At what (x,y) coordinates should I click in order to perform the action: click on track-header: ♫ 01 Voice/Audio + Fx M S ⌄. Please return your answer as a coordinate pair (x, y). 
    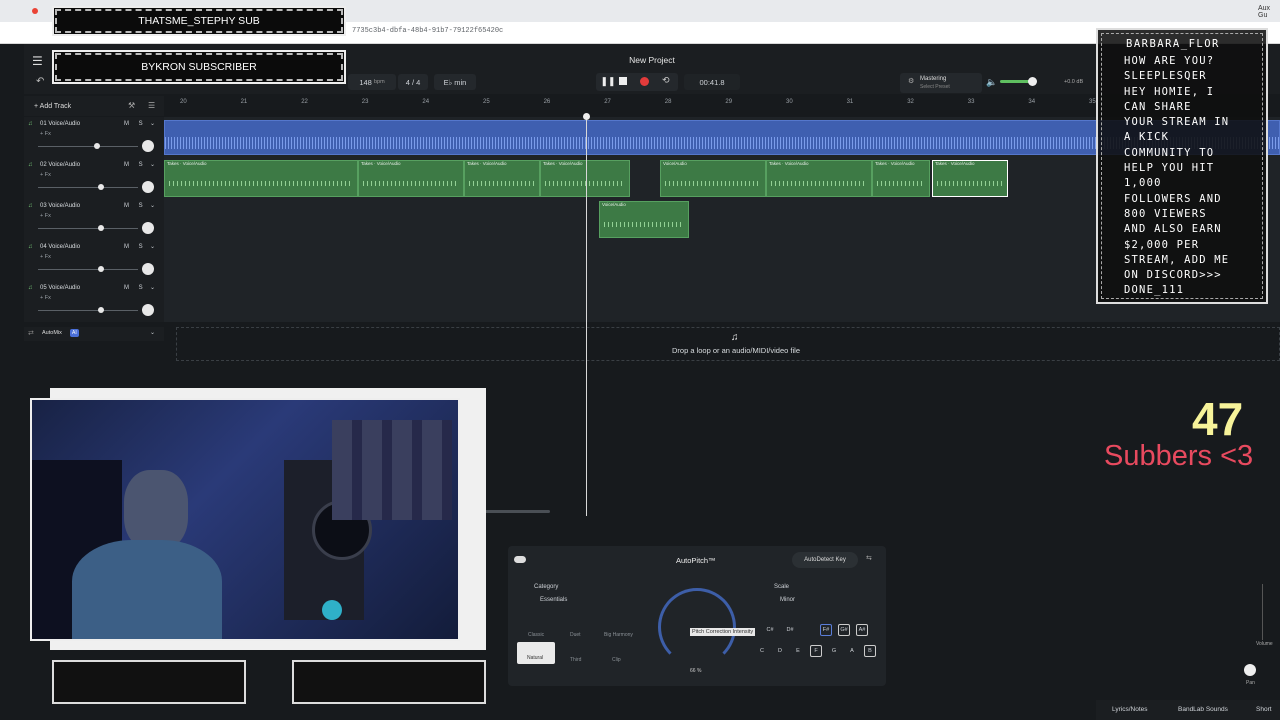
    Looking at the image, I should click on (94, 137).